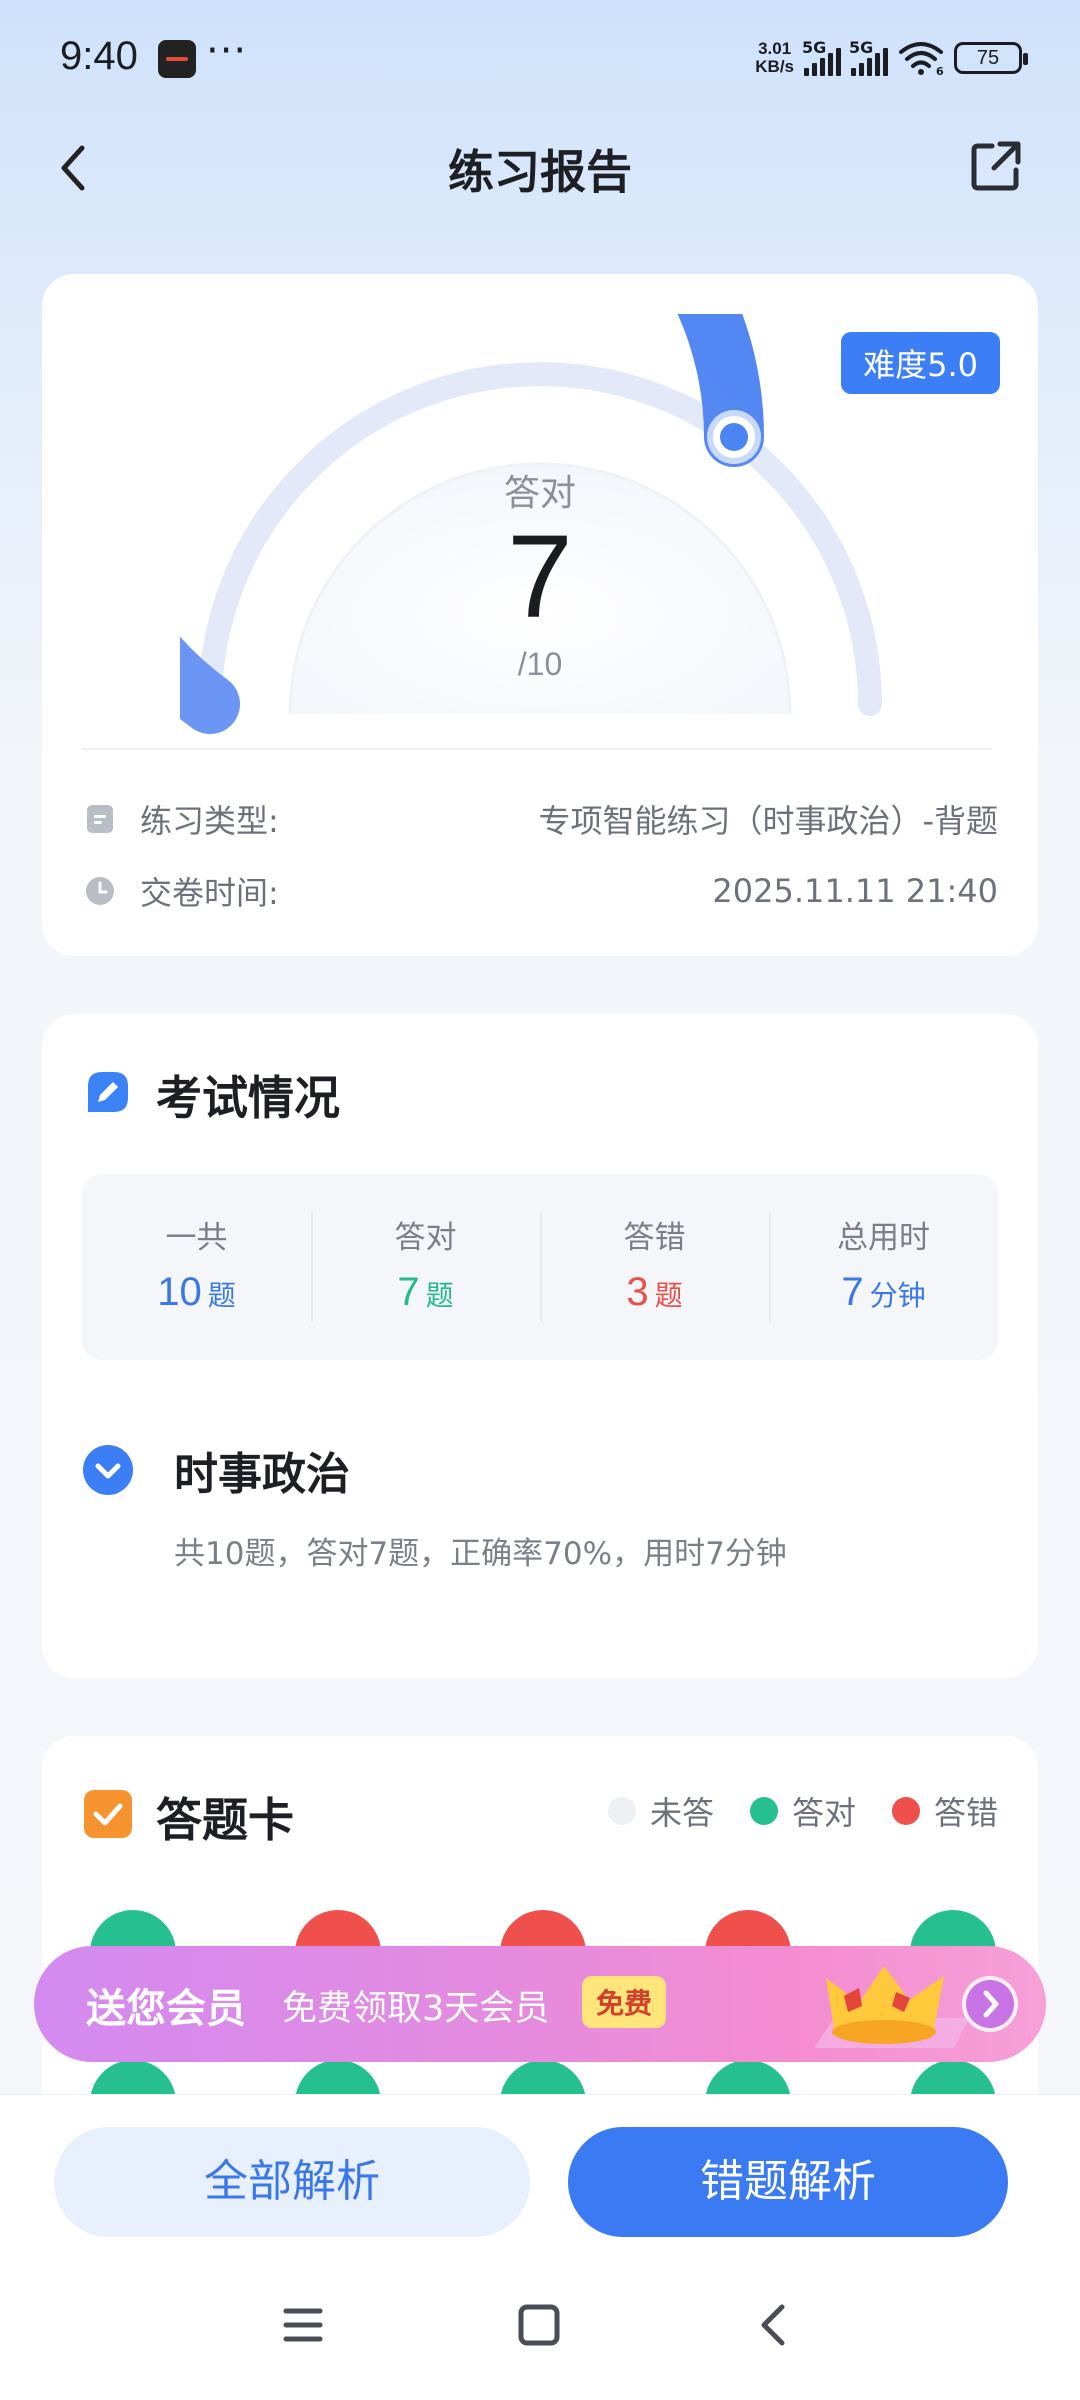 The image size is (1080, 2400). Describe the element at coordinates (540, 60) in the screenshot. I see `status-bar: 9:40 ··· 3.01 KB/s 5G 5G 6 75` at that location.